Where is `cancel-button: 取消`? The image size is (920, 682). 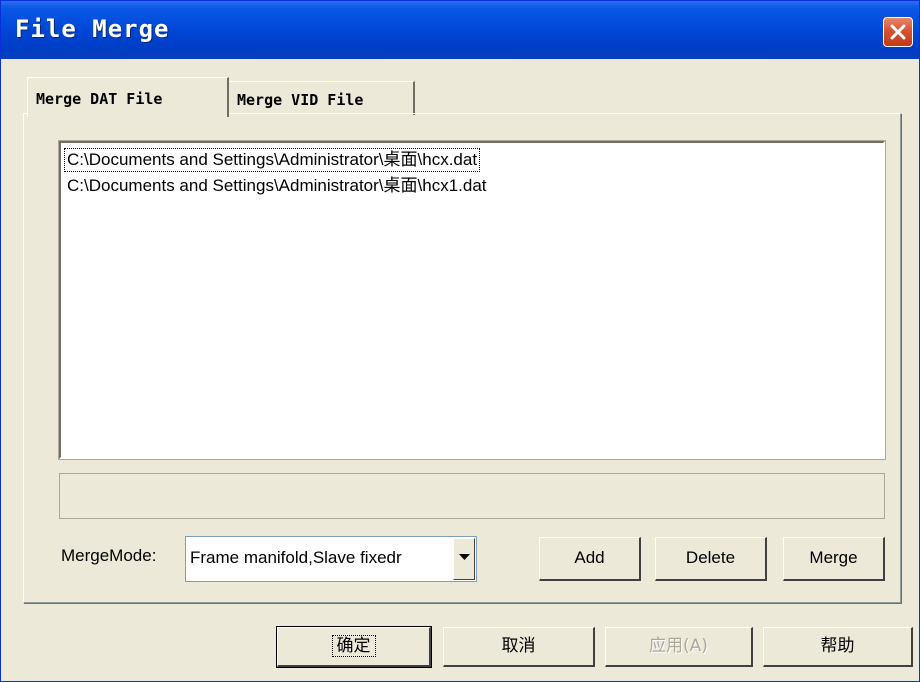 cancel-button: 取消 is located at coordinates (519, 647).